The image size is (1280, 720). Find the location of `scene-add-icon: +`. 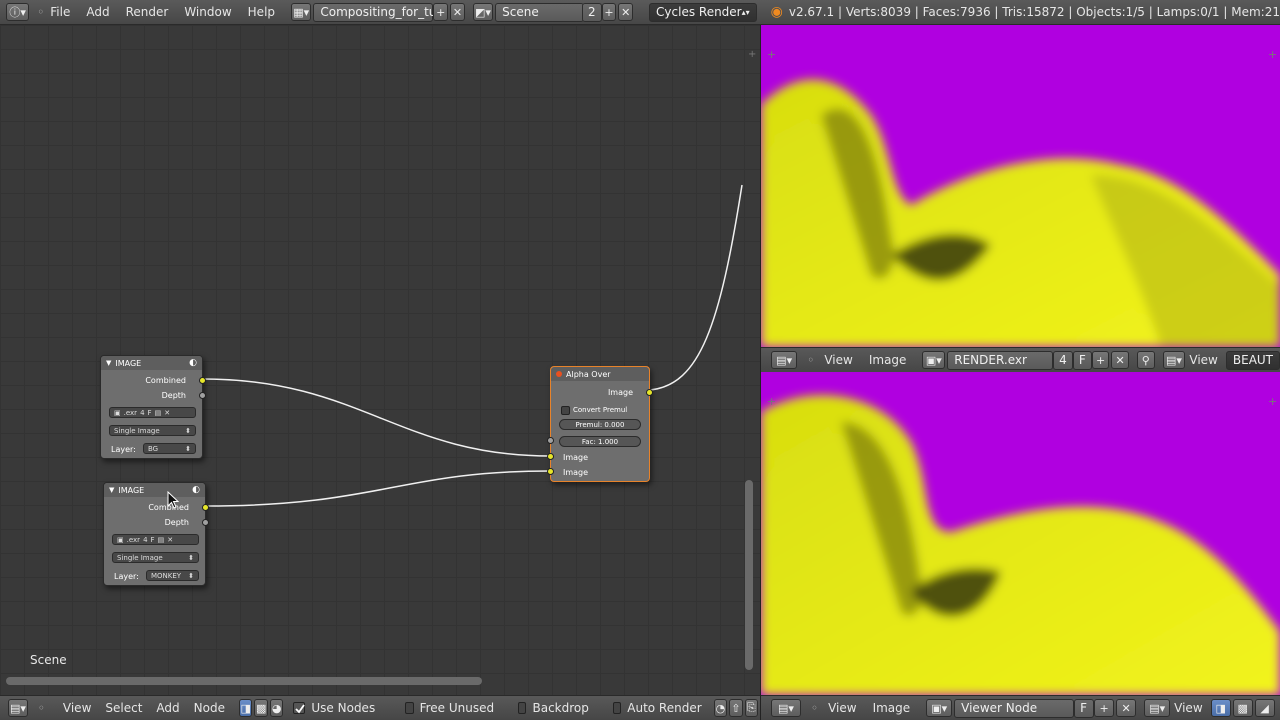

scene-add-icon: + is located at coordinates (609, 12).